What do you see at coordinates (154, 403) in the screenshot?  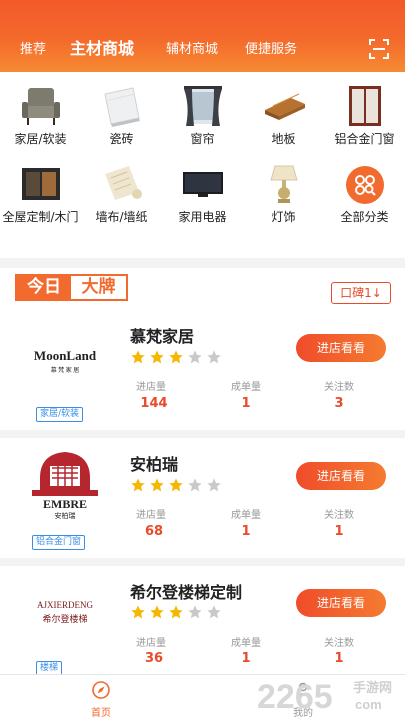 I see `stat-visits: 144` at bounding box center [154, 403].